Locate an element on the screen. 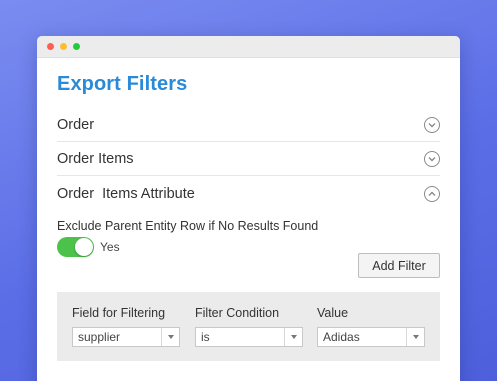 The image size is (497, 381). page-title: Export Filters is located at coordinates (122, 84).